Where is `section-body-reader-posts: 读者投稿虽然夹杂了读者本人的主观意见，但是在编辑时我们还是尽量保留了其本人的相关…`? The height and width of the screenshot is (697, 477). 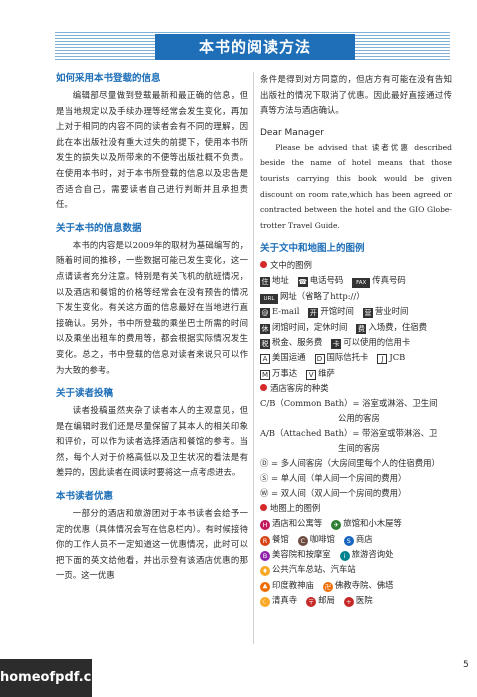 section-body-reader-posts: 读者投稿虽然夹杂了读者本人的主观意见，但是在编辑时我们还是尽量保留了其本人的相关… is located at coordinates (152, 441).